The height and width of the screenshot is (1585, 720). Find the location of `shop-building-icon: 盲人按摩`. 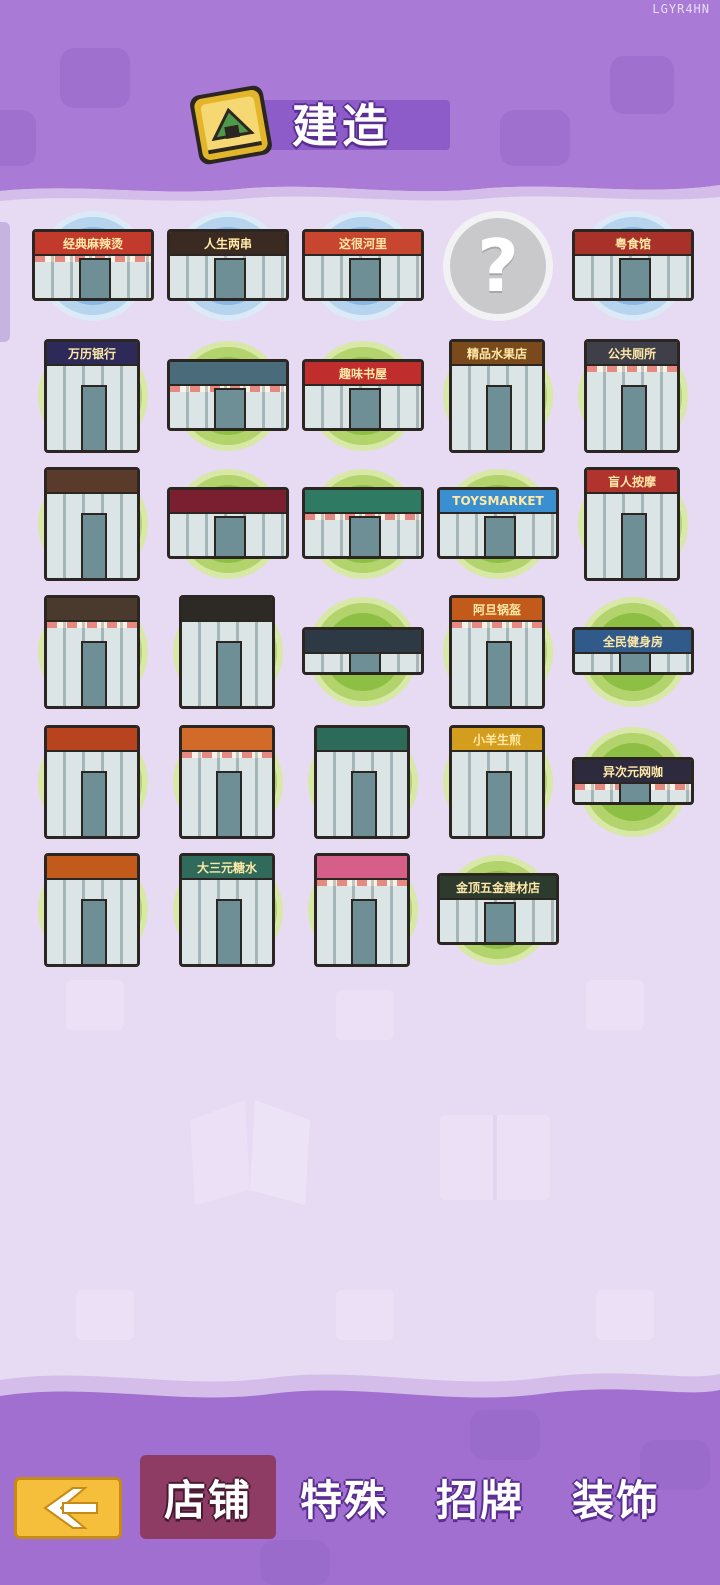

shop-building-icon: 盲人按摩 is located at coordinates (632, 524).